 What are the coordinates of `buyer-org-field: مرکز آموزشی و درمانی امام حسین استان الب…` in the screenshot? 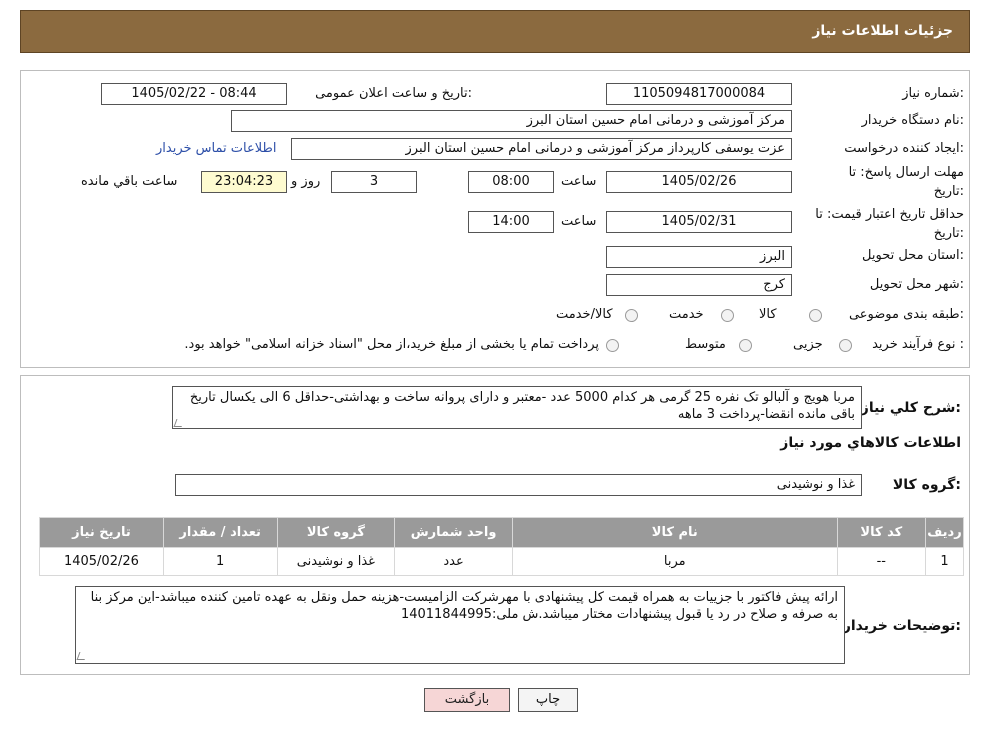 It's located at (511, 121).